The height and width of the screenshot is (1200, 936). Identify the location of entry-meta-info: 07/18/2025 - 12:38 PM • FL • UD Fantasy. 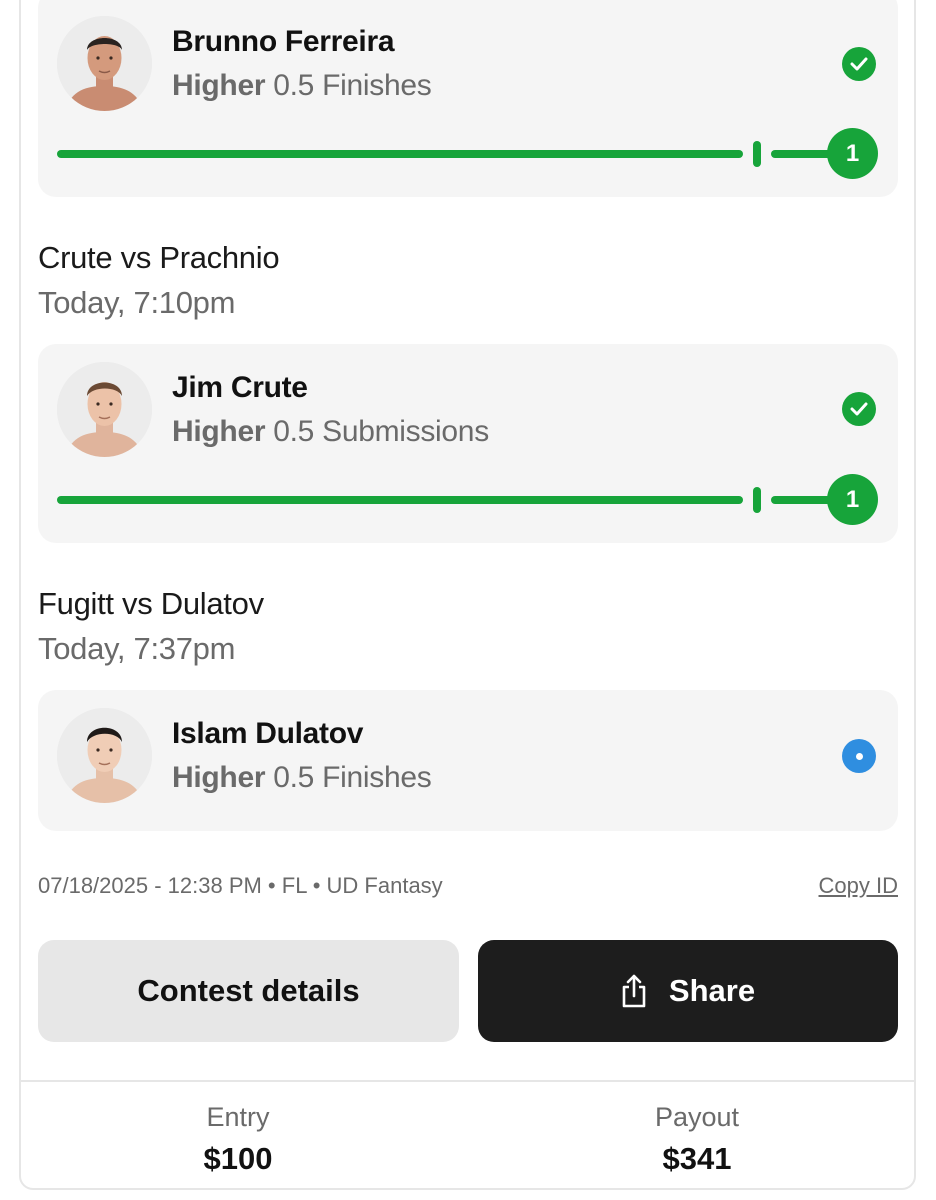
(240, 885).